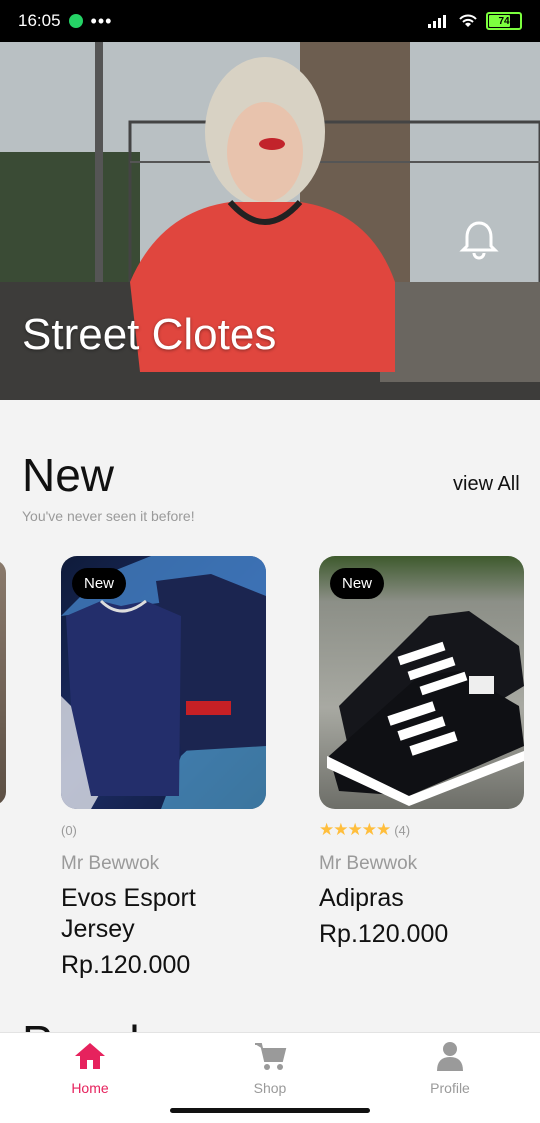 This screenshot has height=1123, width=540. What do you see at coordinates (421, 829) in the screenshot?
I see `product-rating: ★★★★★ (4)` at bounding box center [421, 829].